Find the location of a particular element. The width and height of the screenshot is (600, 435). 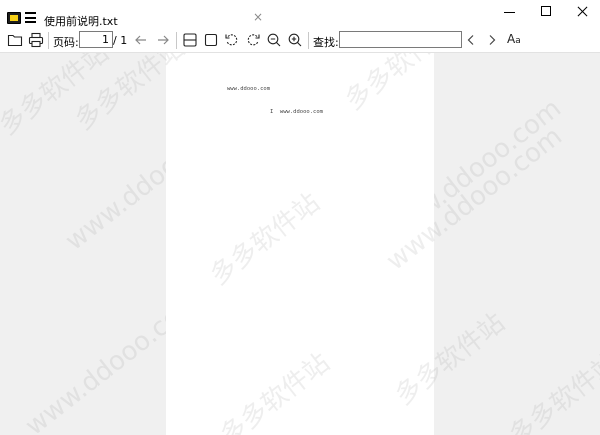

menu-icon is located at coordinates (30, 17).